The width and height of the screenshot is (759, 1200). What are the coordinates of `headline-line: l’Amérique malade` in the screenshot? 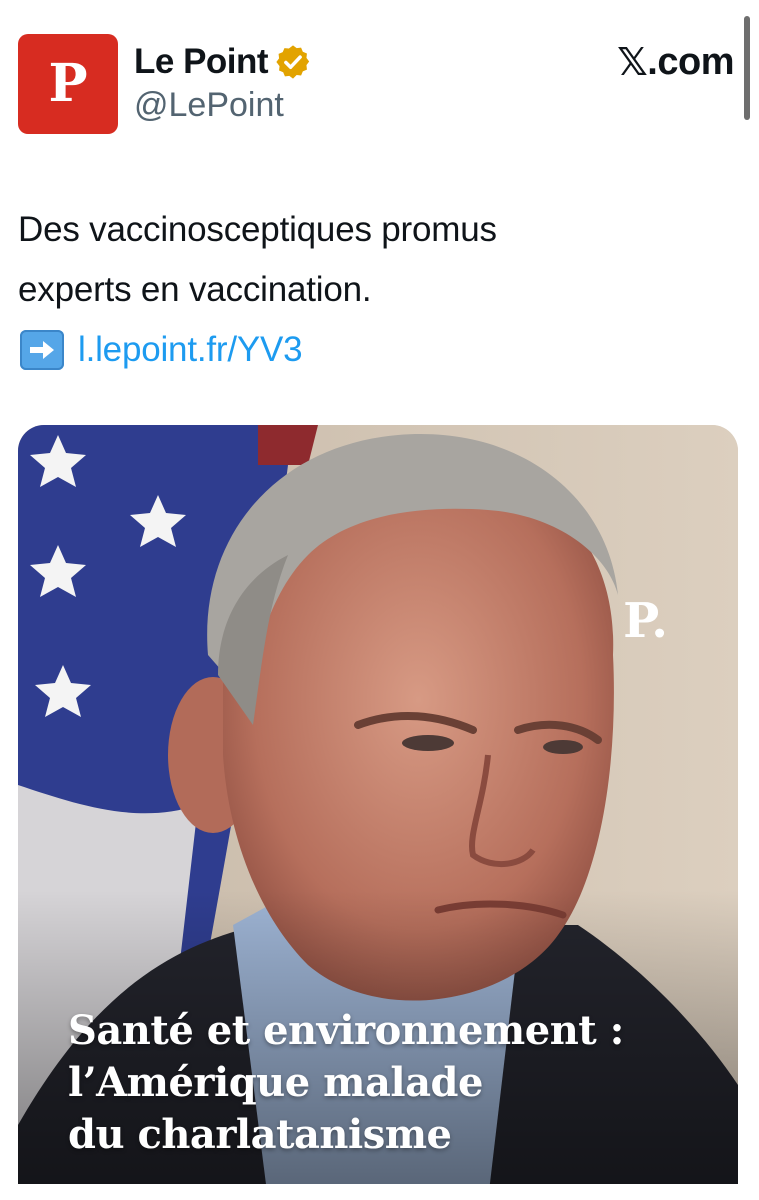 It's located at (275, 1082).